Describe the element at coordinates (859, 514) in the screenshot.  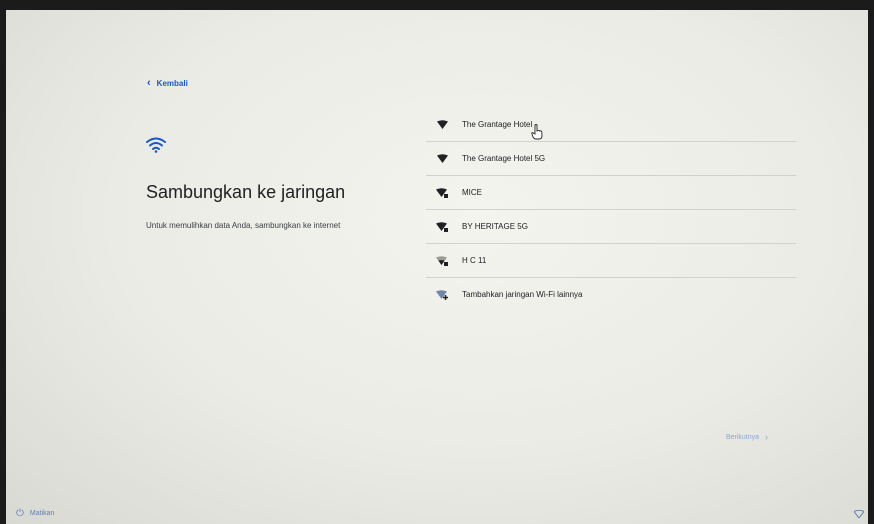
I see `wifi-status-icon` at that location.